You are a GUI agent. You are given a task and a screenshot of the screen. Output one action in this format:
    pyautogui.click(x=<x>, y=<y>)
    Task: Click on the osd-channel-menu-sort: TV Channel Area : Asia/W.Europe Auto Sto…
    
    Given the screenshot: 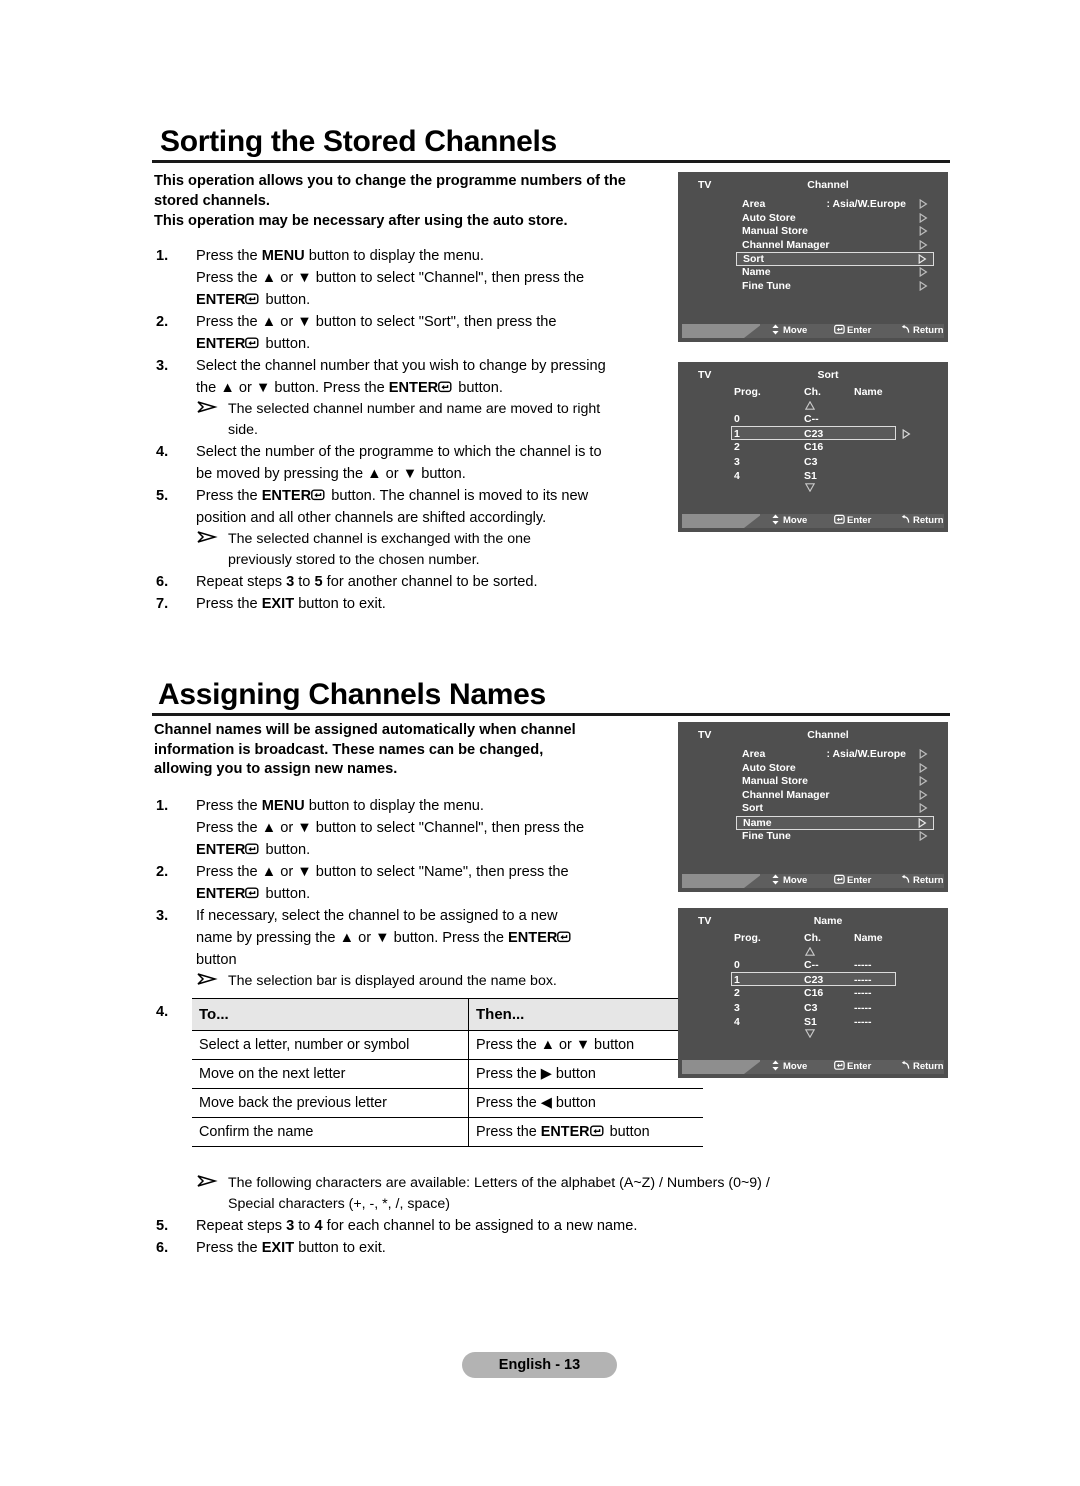 What is the action you would take?
    pyautogui.click(x=813, y=257)
    